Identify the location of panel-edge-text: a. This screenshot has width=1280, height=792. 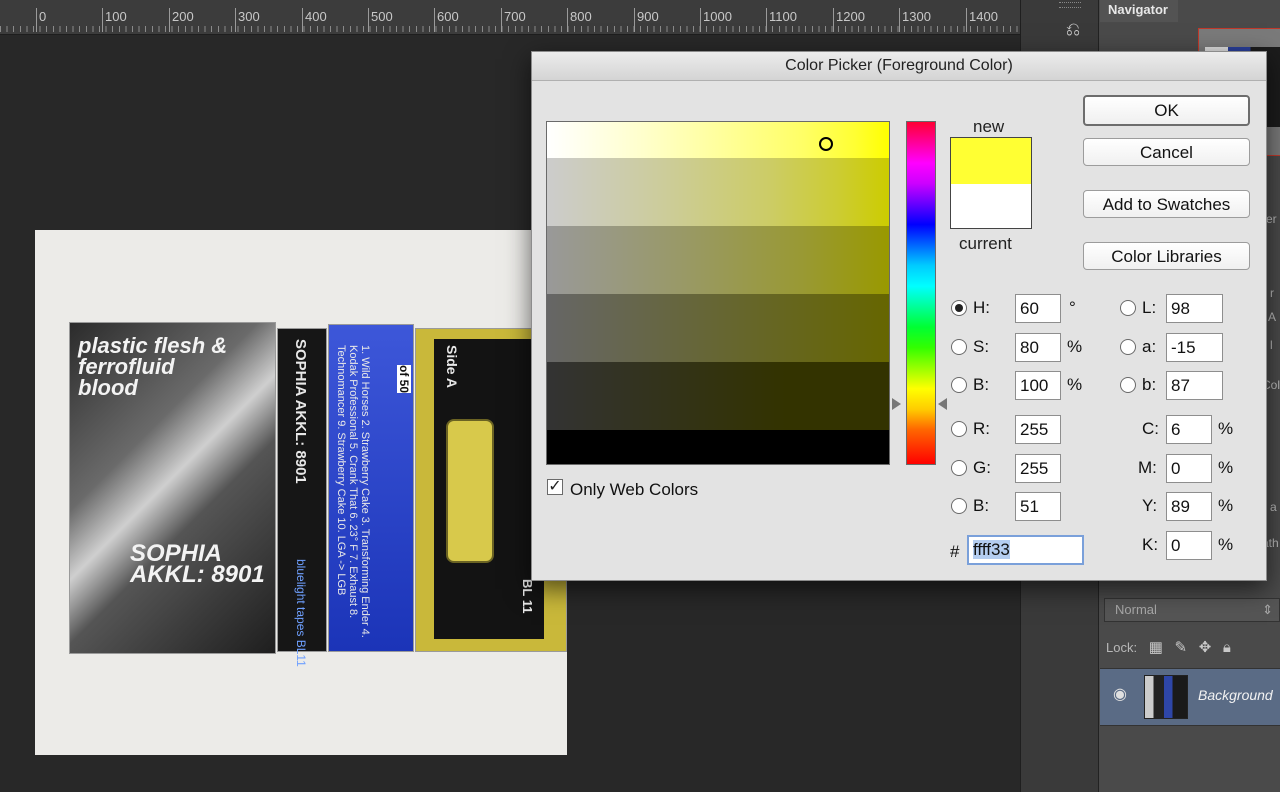
(1273, 507).